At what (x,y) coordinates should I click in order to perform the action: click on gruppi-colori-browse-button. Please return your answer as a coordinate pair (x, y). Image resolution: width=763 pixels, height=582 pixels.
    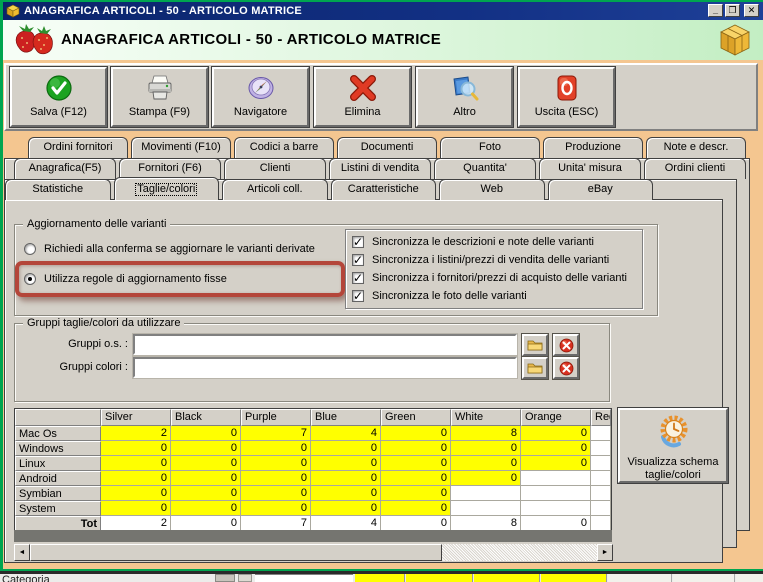
    Looking at the image, I should click on (535, 368).